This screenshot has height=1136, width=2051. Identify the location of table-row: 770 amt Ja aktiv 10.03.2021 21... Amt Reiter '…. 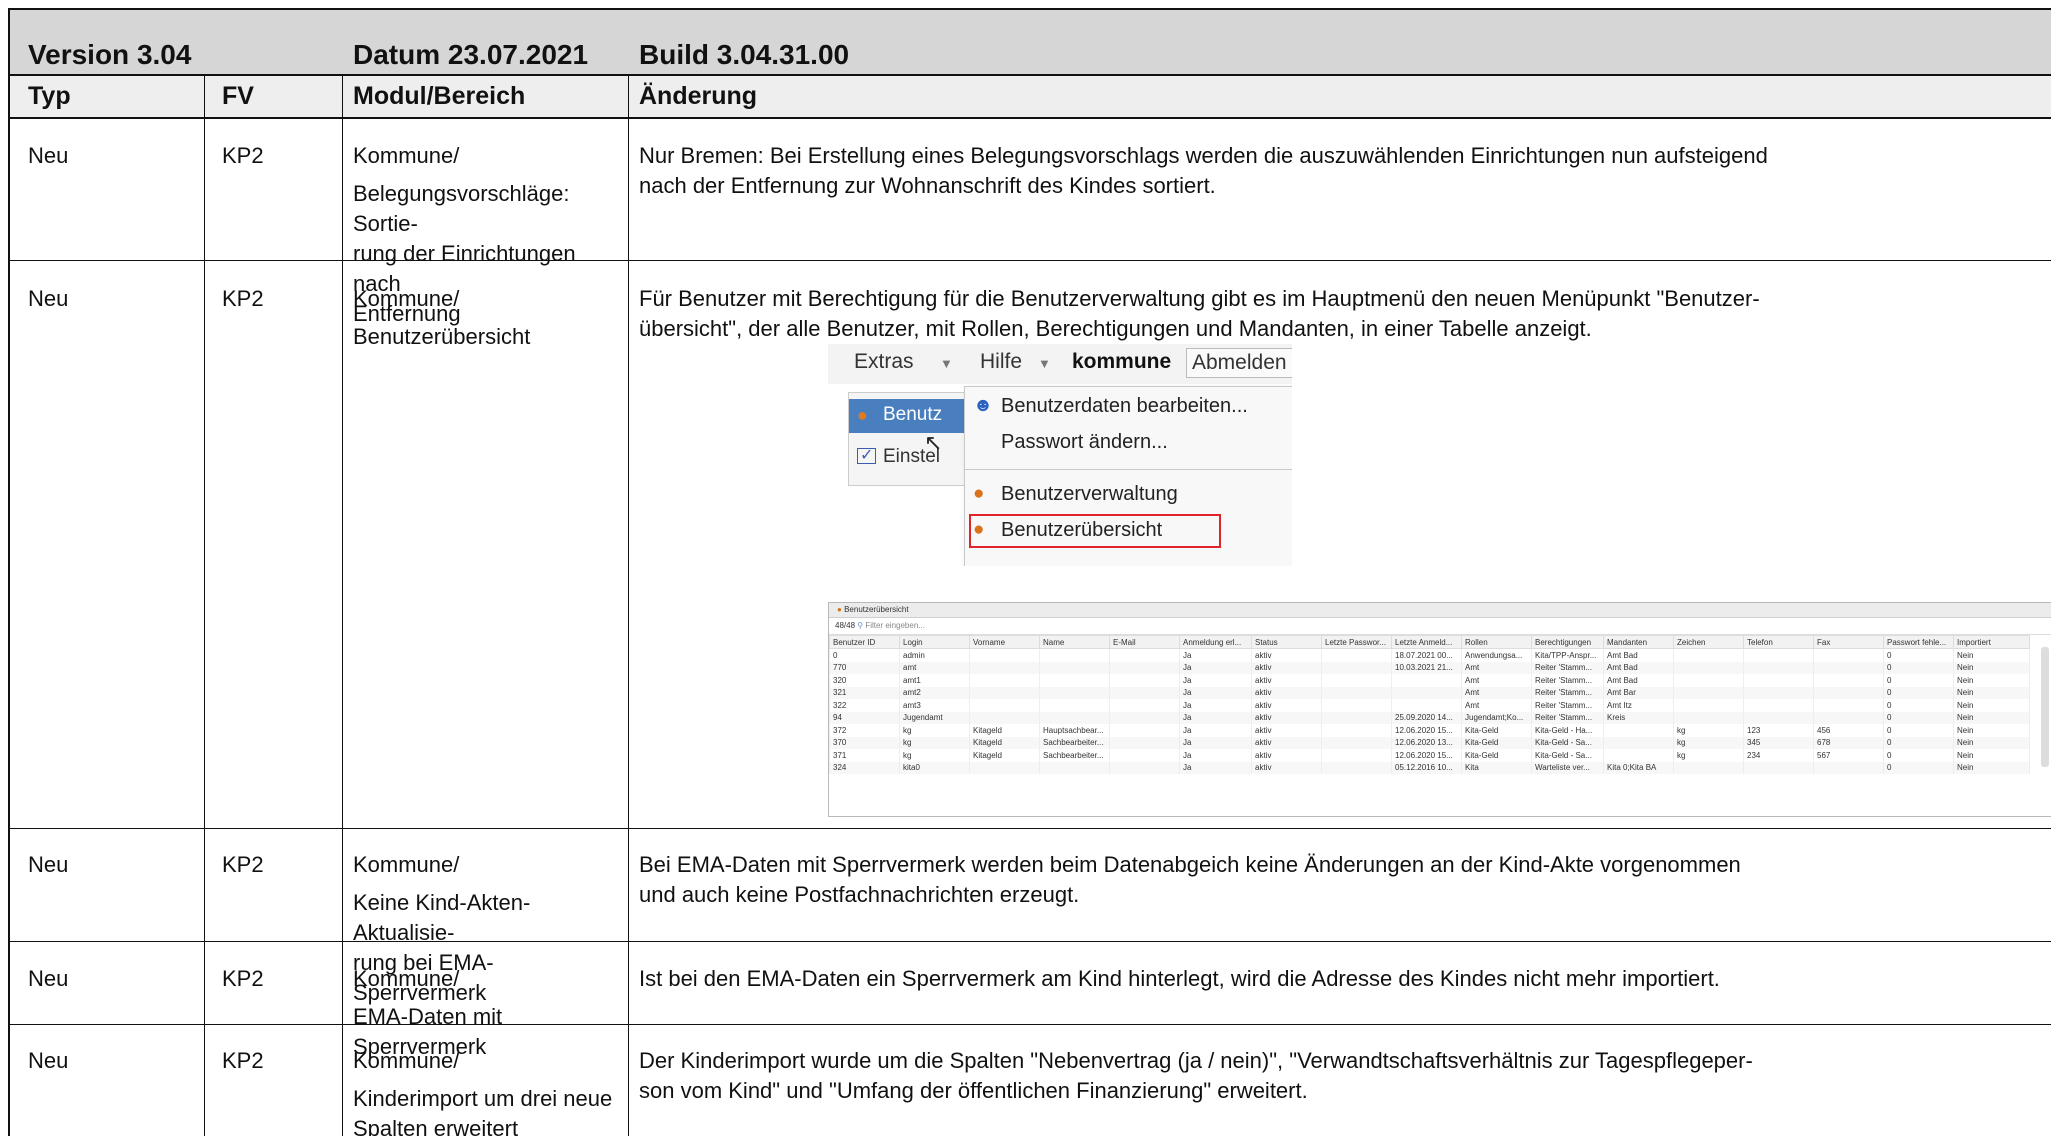
(1429, 667).